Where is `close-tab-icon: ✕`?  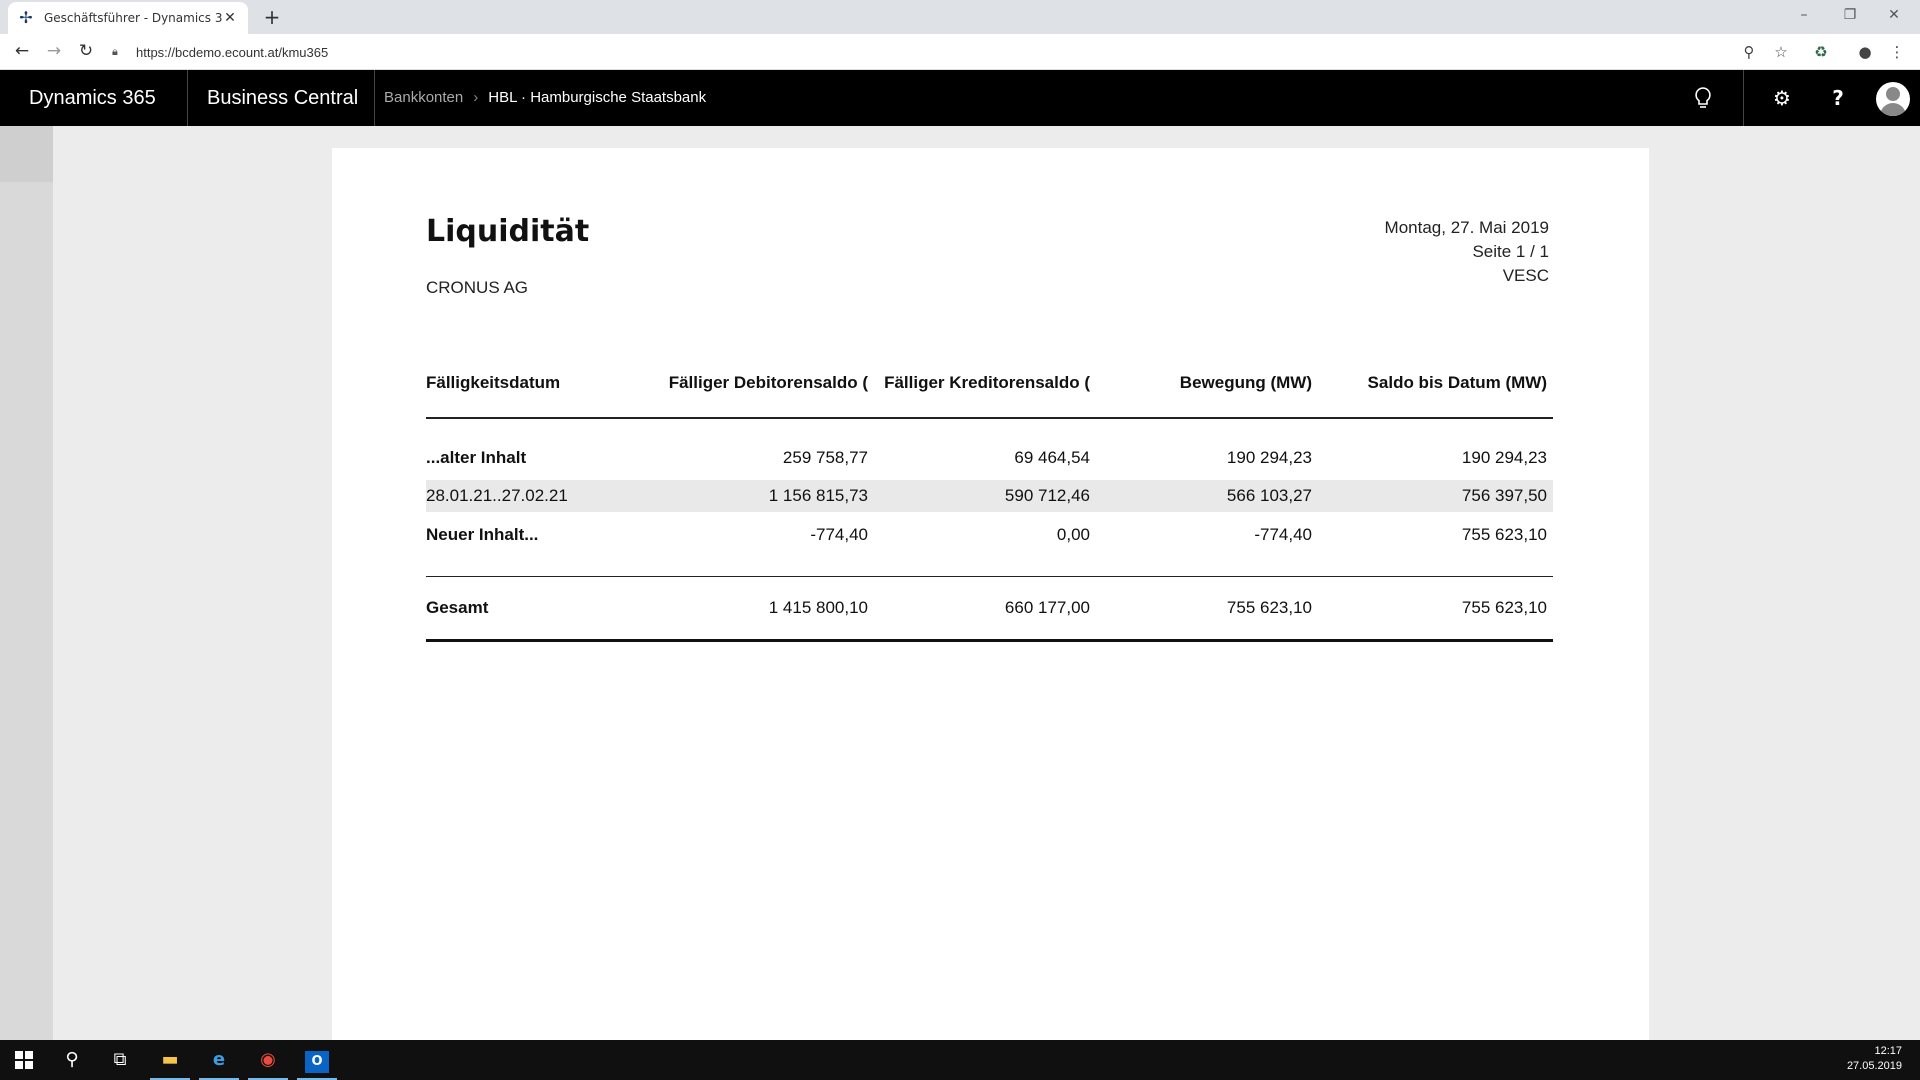 close-tab-icon: ✕ is located at coordinates (230, 18).